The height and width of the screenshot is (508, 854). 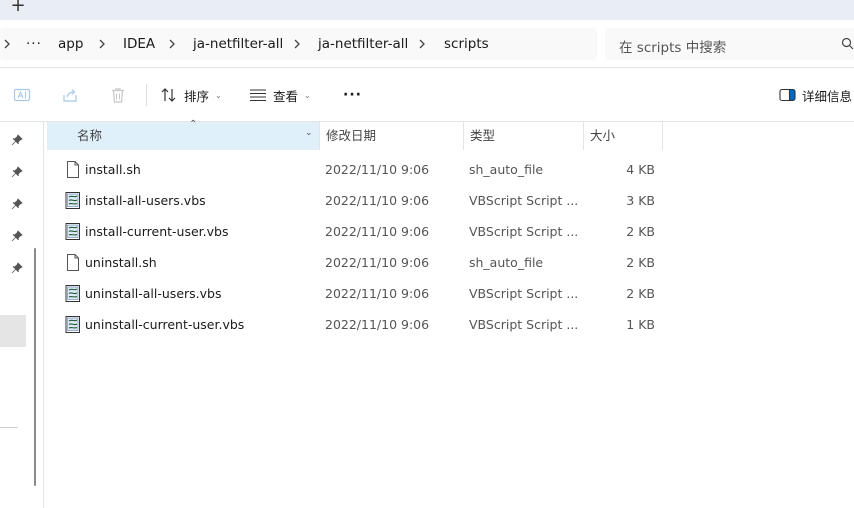 I want to click on details-pane-button: 详细信息, so click(x=815, y=95).